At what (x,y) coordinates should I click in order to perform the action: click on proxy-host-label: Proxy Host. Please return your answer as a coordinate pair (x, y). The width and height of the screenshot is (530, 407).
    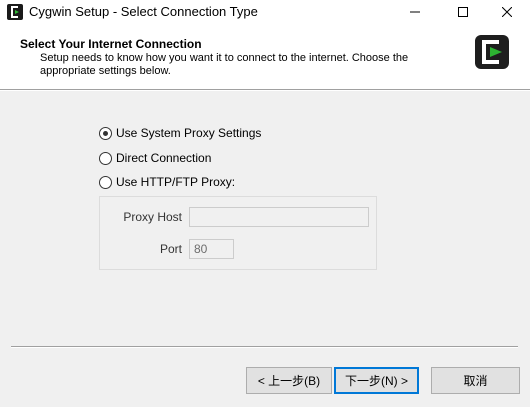
    Looking at the image, I should click on (152, 217).